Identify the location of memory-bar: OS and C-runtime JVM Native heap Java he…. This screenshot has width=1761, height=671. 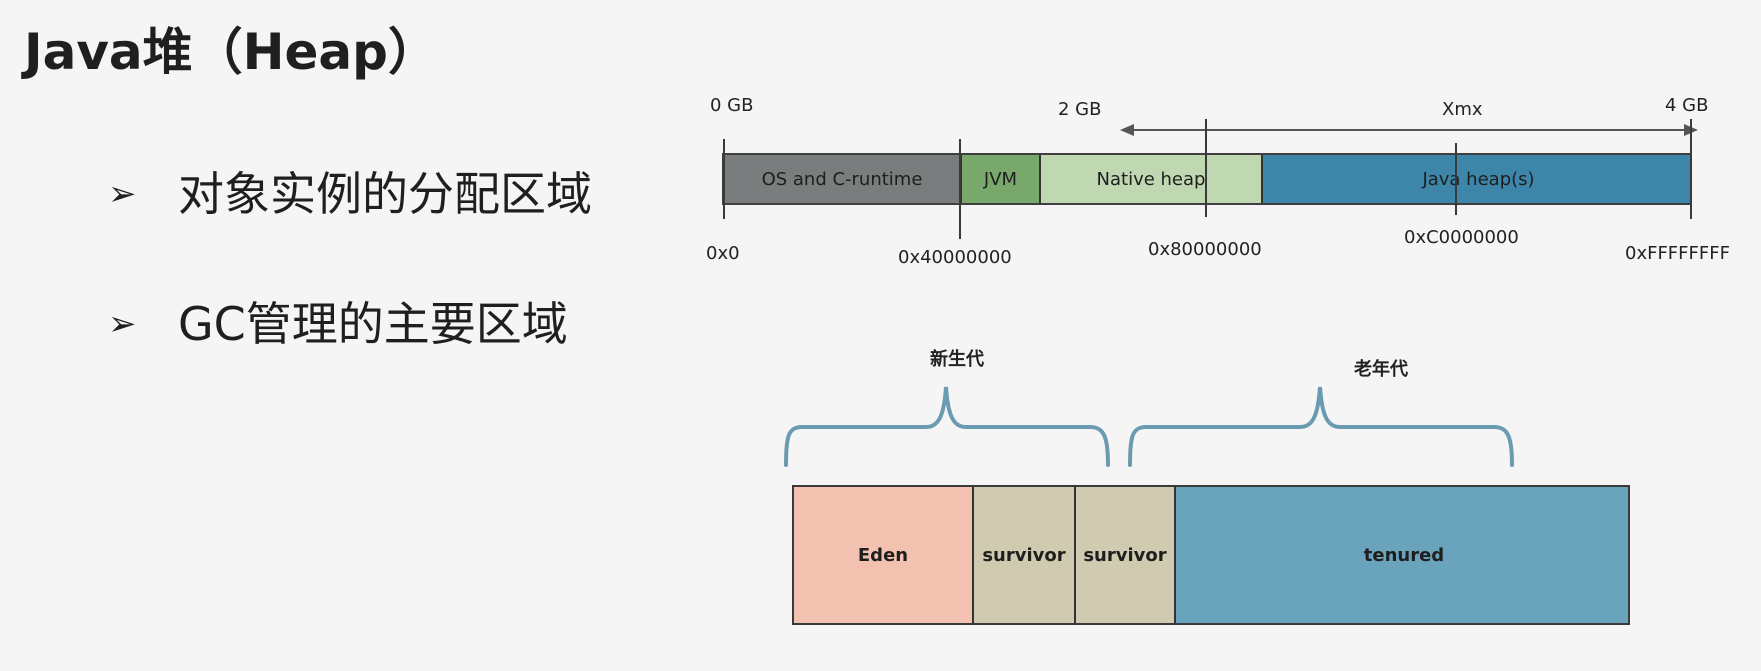
(1207, 179).